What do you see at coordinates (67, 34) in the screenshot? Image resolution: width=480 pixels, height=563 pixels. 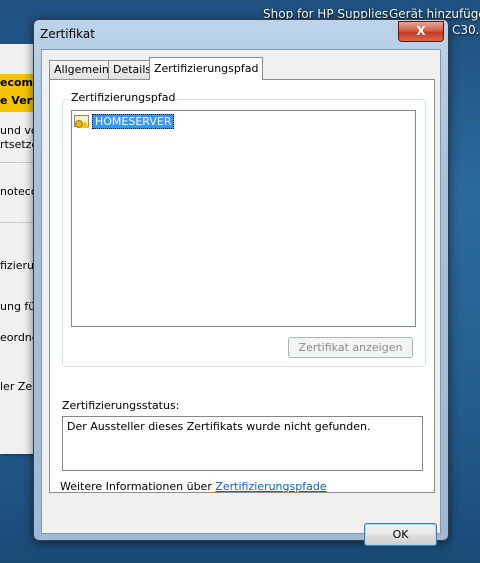 I see `dialog-title: Zertifikat` at bounding box center [67, 34].